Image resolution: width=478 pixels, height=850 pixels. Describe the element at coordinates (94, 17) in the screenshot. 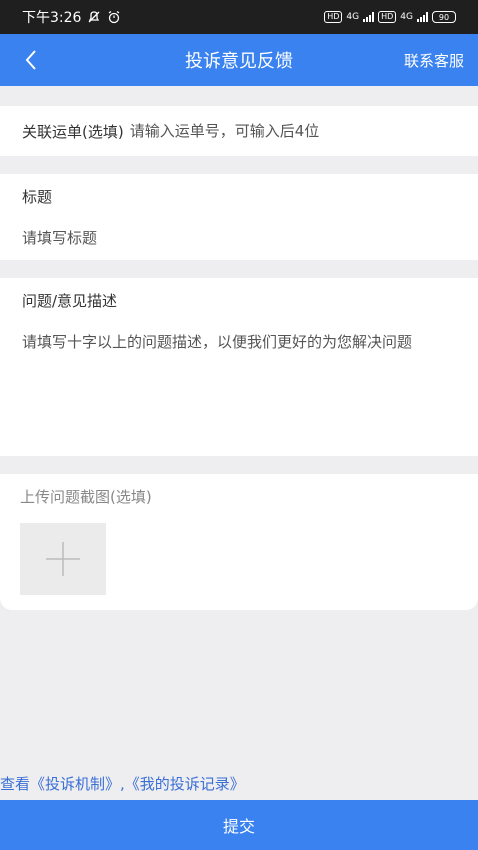

I see `notifications-off-icon` at that location.